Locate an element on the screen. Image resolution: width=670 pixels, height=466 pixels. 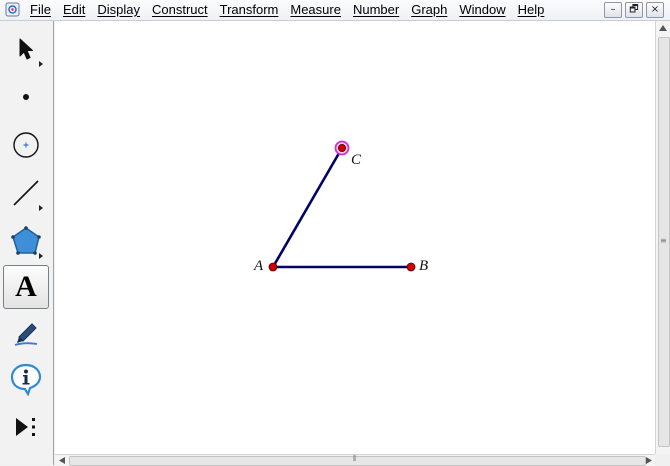
horizontal-scrollbar: ⦀ is located at coordinates (355, 460).